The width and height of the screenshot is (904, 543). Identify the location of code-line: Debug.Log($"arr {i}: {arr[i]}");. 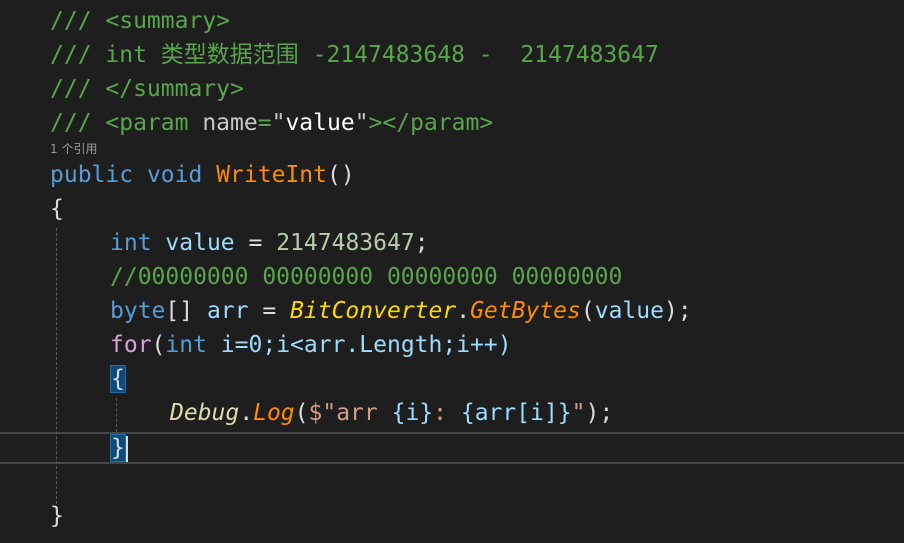
(391, 413).